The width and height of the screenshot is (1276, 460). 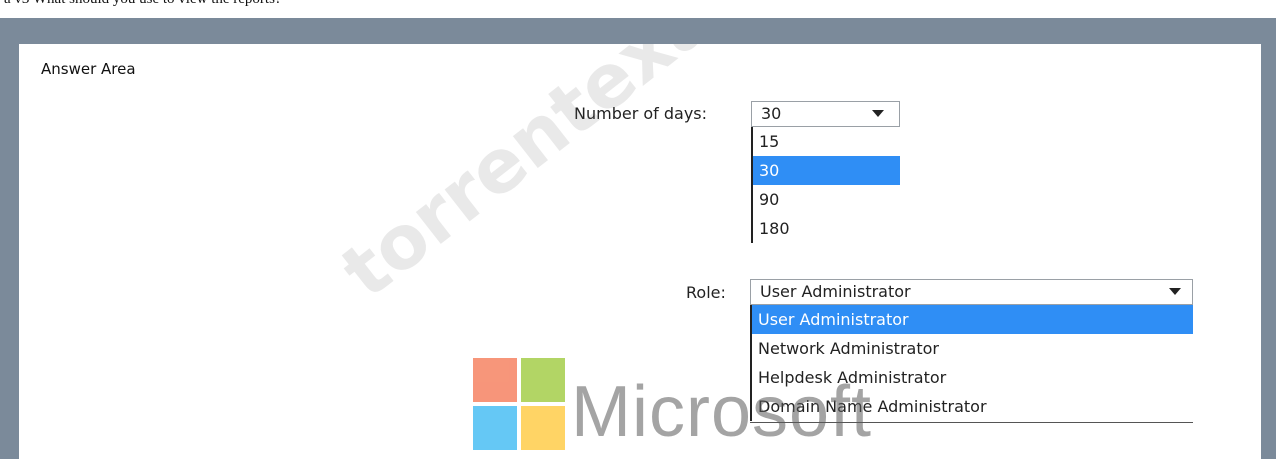 I want to click on logo-square-green, so click(x=543, y=380).